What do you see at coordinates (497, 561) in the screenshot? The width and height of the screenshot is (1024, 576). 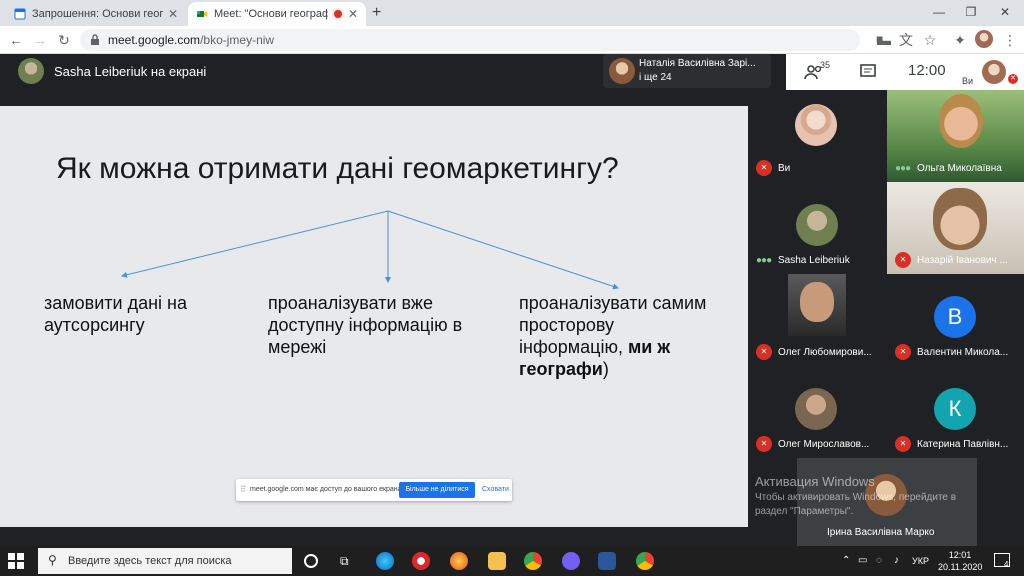 I see `file-explorer-icon` at bounding box center [497, 561].